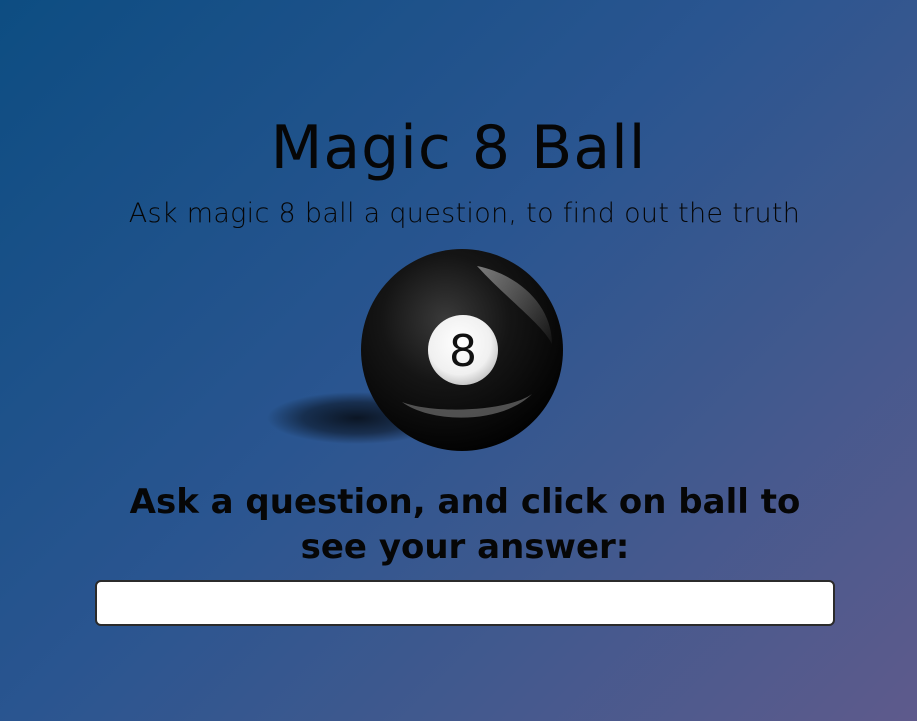 The height and width of the screenshot is (721, 917). I want to click on magic-8-ball: 8, so click(422, 354).